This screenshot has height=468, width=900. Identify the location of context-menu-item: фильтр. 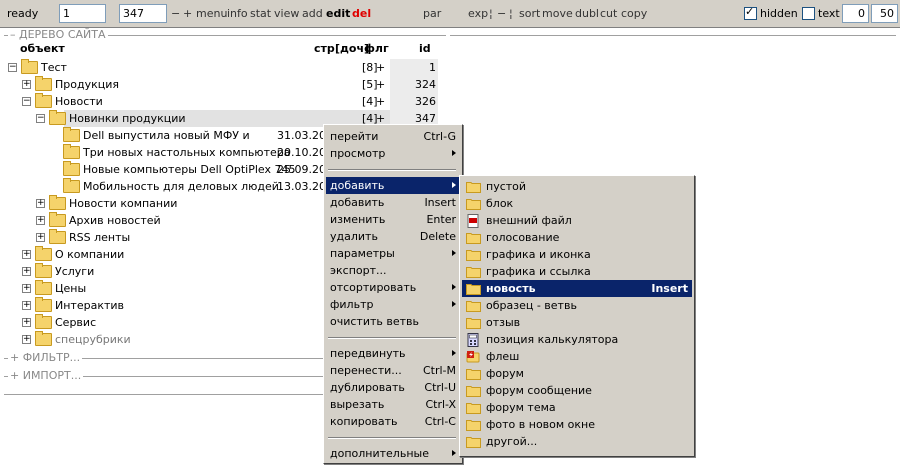
(393, 304).